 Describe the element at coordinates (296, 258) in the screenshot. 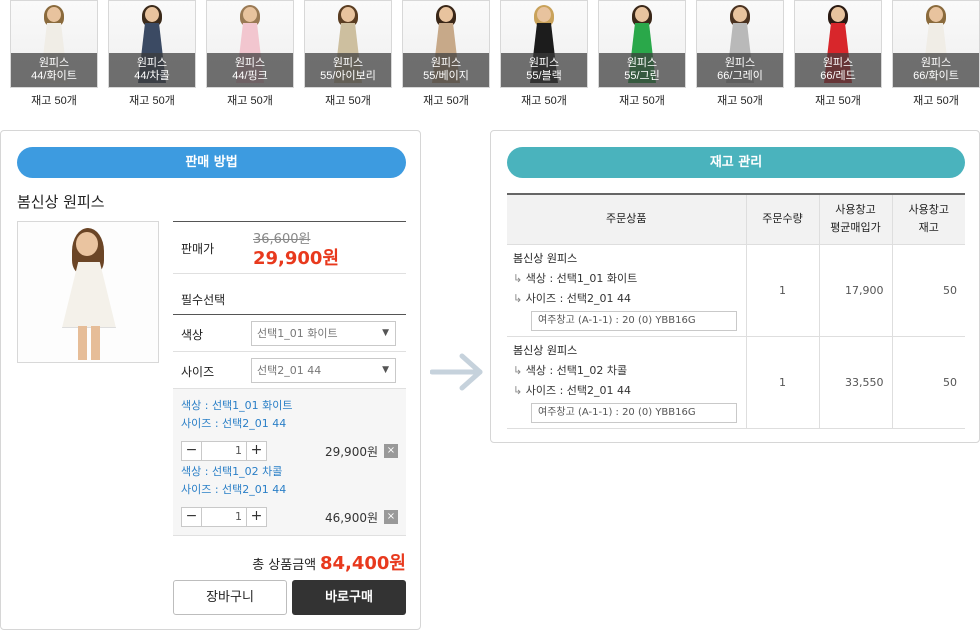

I see `sale-price: 29,900원` at that location.